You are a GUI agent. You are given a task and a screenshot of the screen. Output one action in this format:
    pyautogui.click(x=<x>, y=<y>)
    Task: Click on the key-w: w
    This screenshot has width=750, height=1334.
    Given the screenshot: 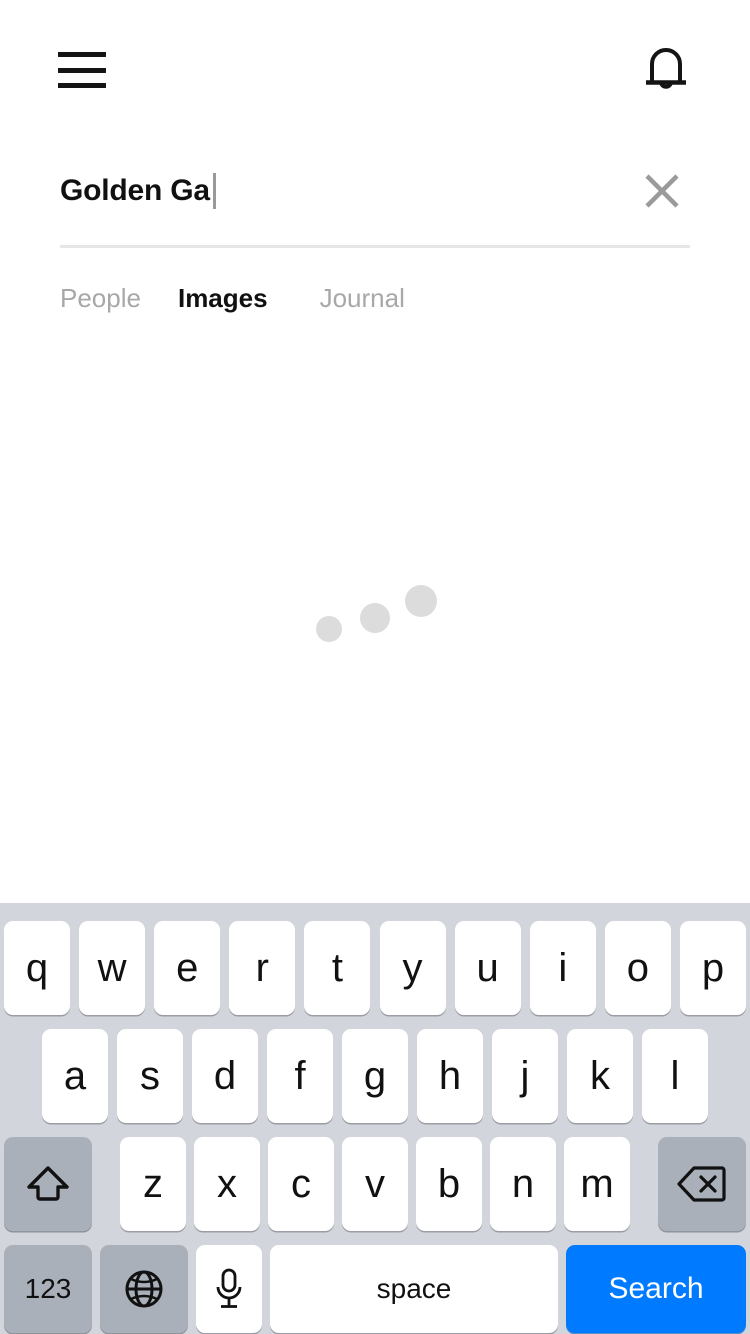 What is the action you would take?
    pyautogui.click(x=112, y=968)
    